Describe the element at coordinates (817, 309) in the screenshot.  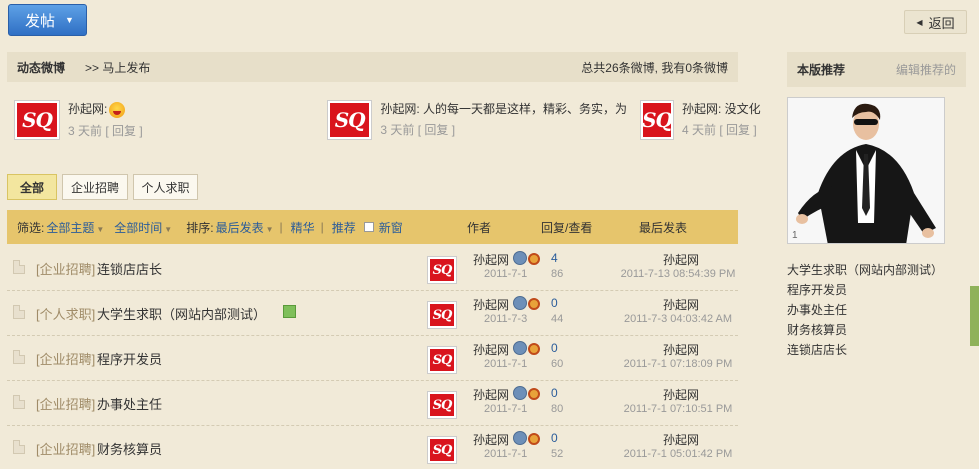
I see `recommend-link: 办事处主任` at that location.